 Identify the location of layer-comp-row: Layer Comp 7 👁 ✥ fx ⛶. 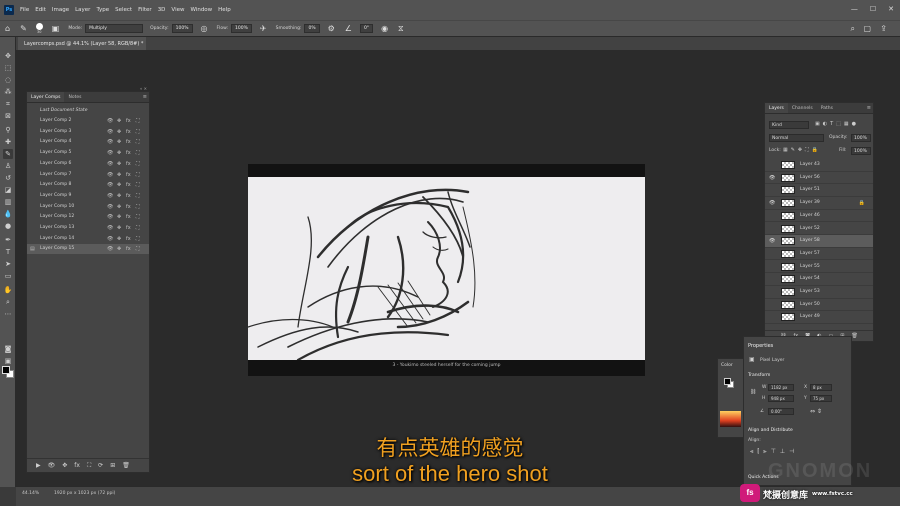
(88, 175).